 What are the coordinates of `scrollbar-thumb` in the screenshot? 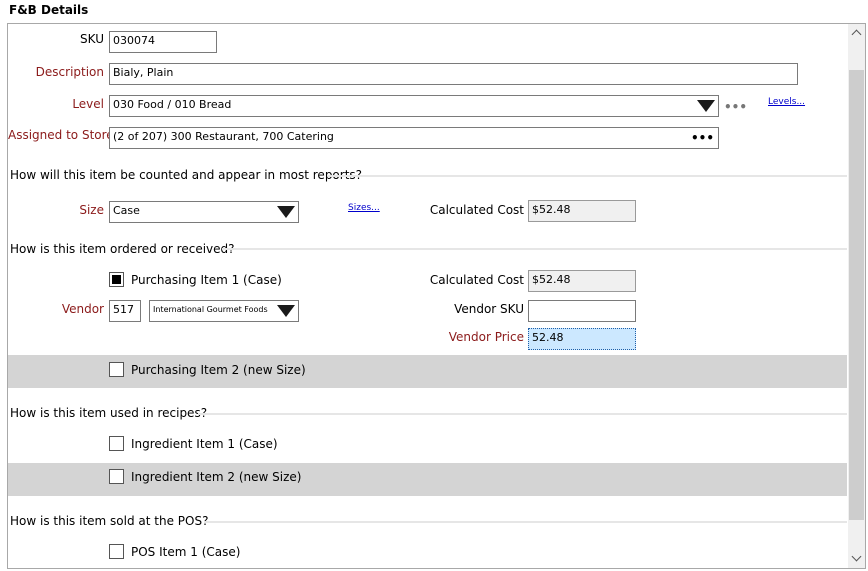 It's located at (856, 295).